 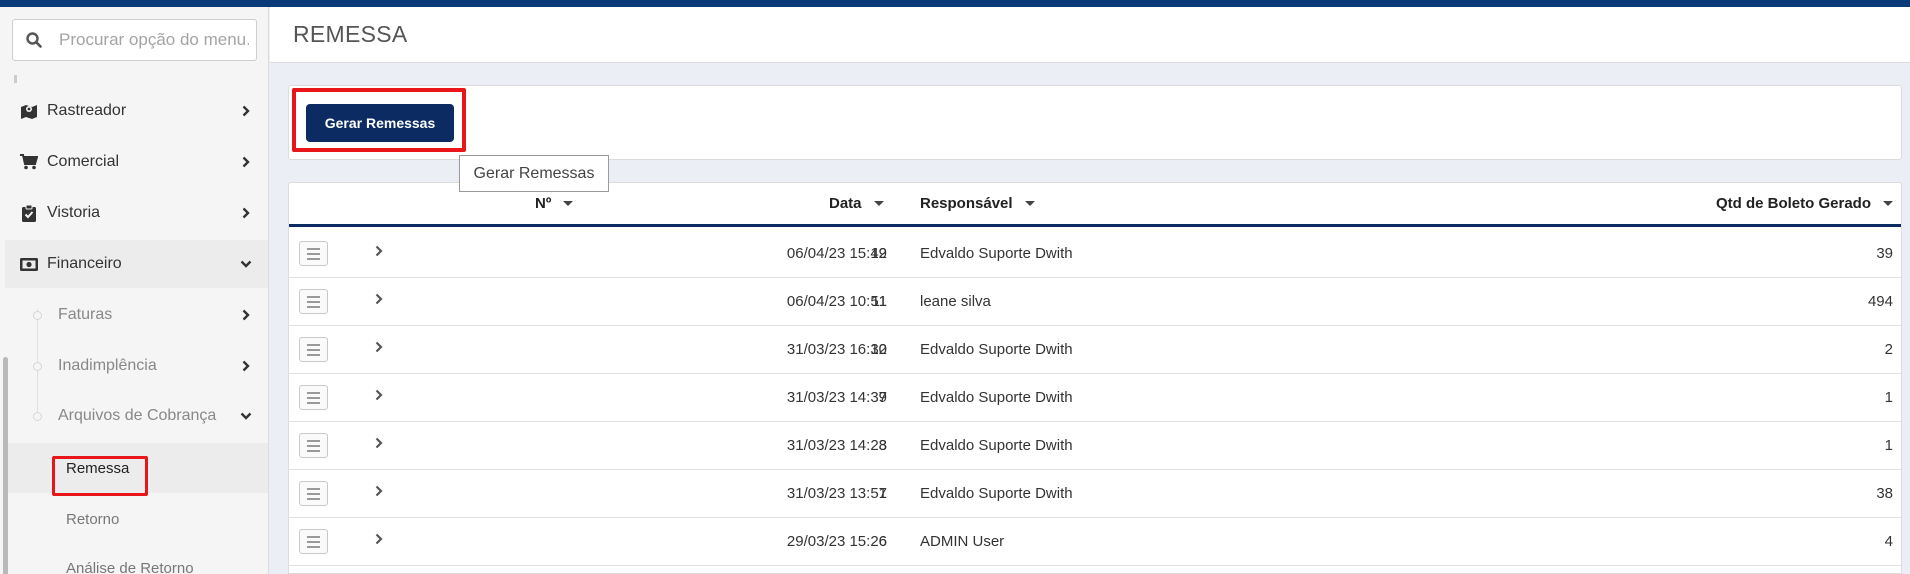 What do you see at coordinates (107, 365) in the screenshot?
I see `sidebar-item-label: Inadimplência` at bounding box center [107, 365].